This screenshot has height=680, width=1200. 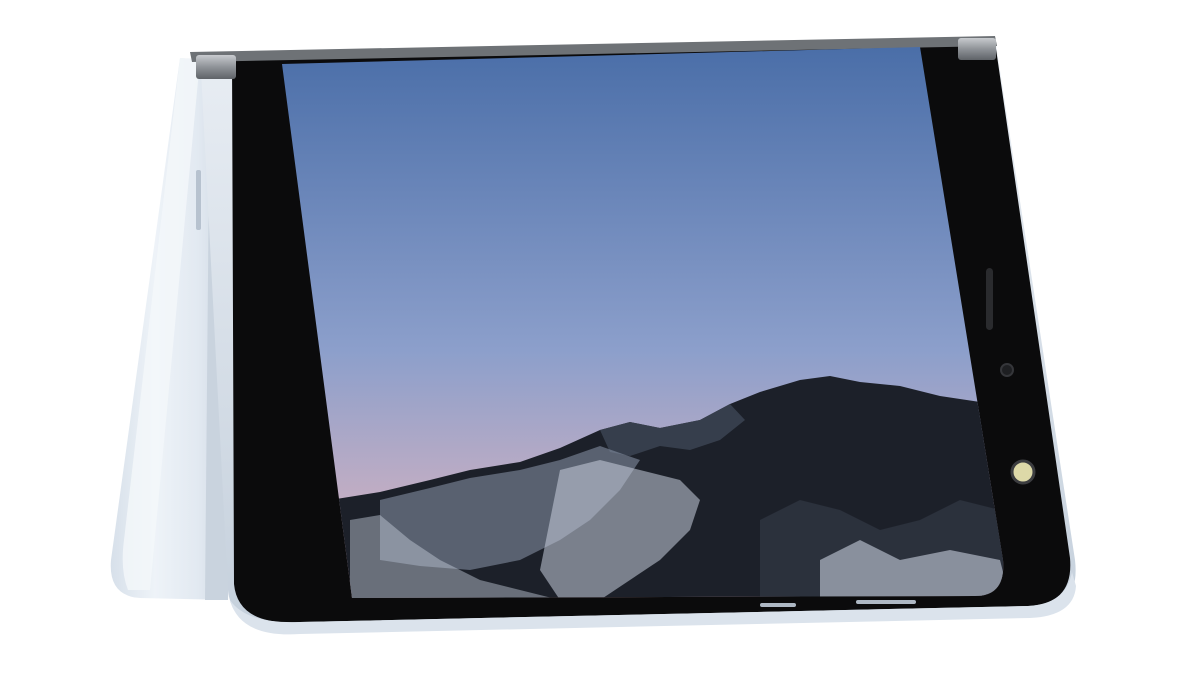 I want to click on hinge-left, so click(x=216, y=67).